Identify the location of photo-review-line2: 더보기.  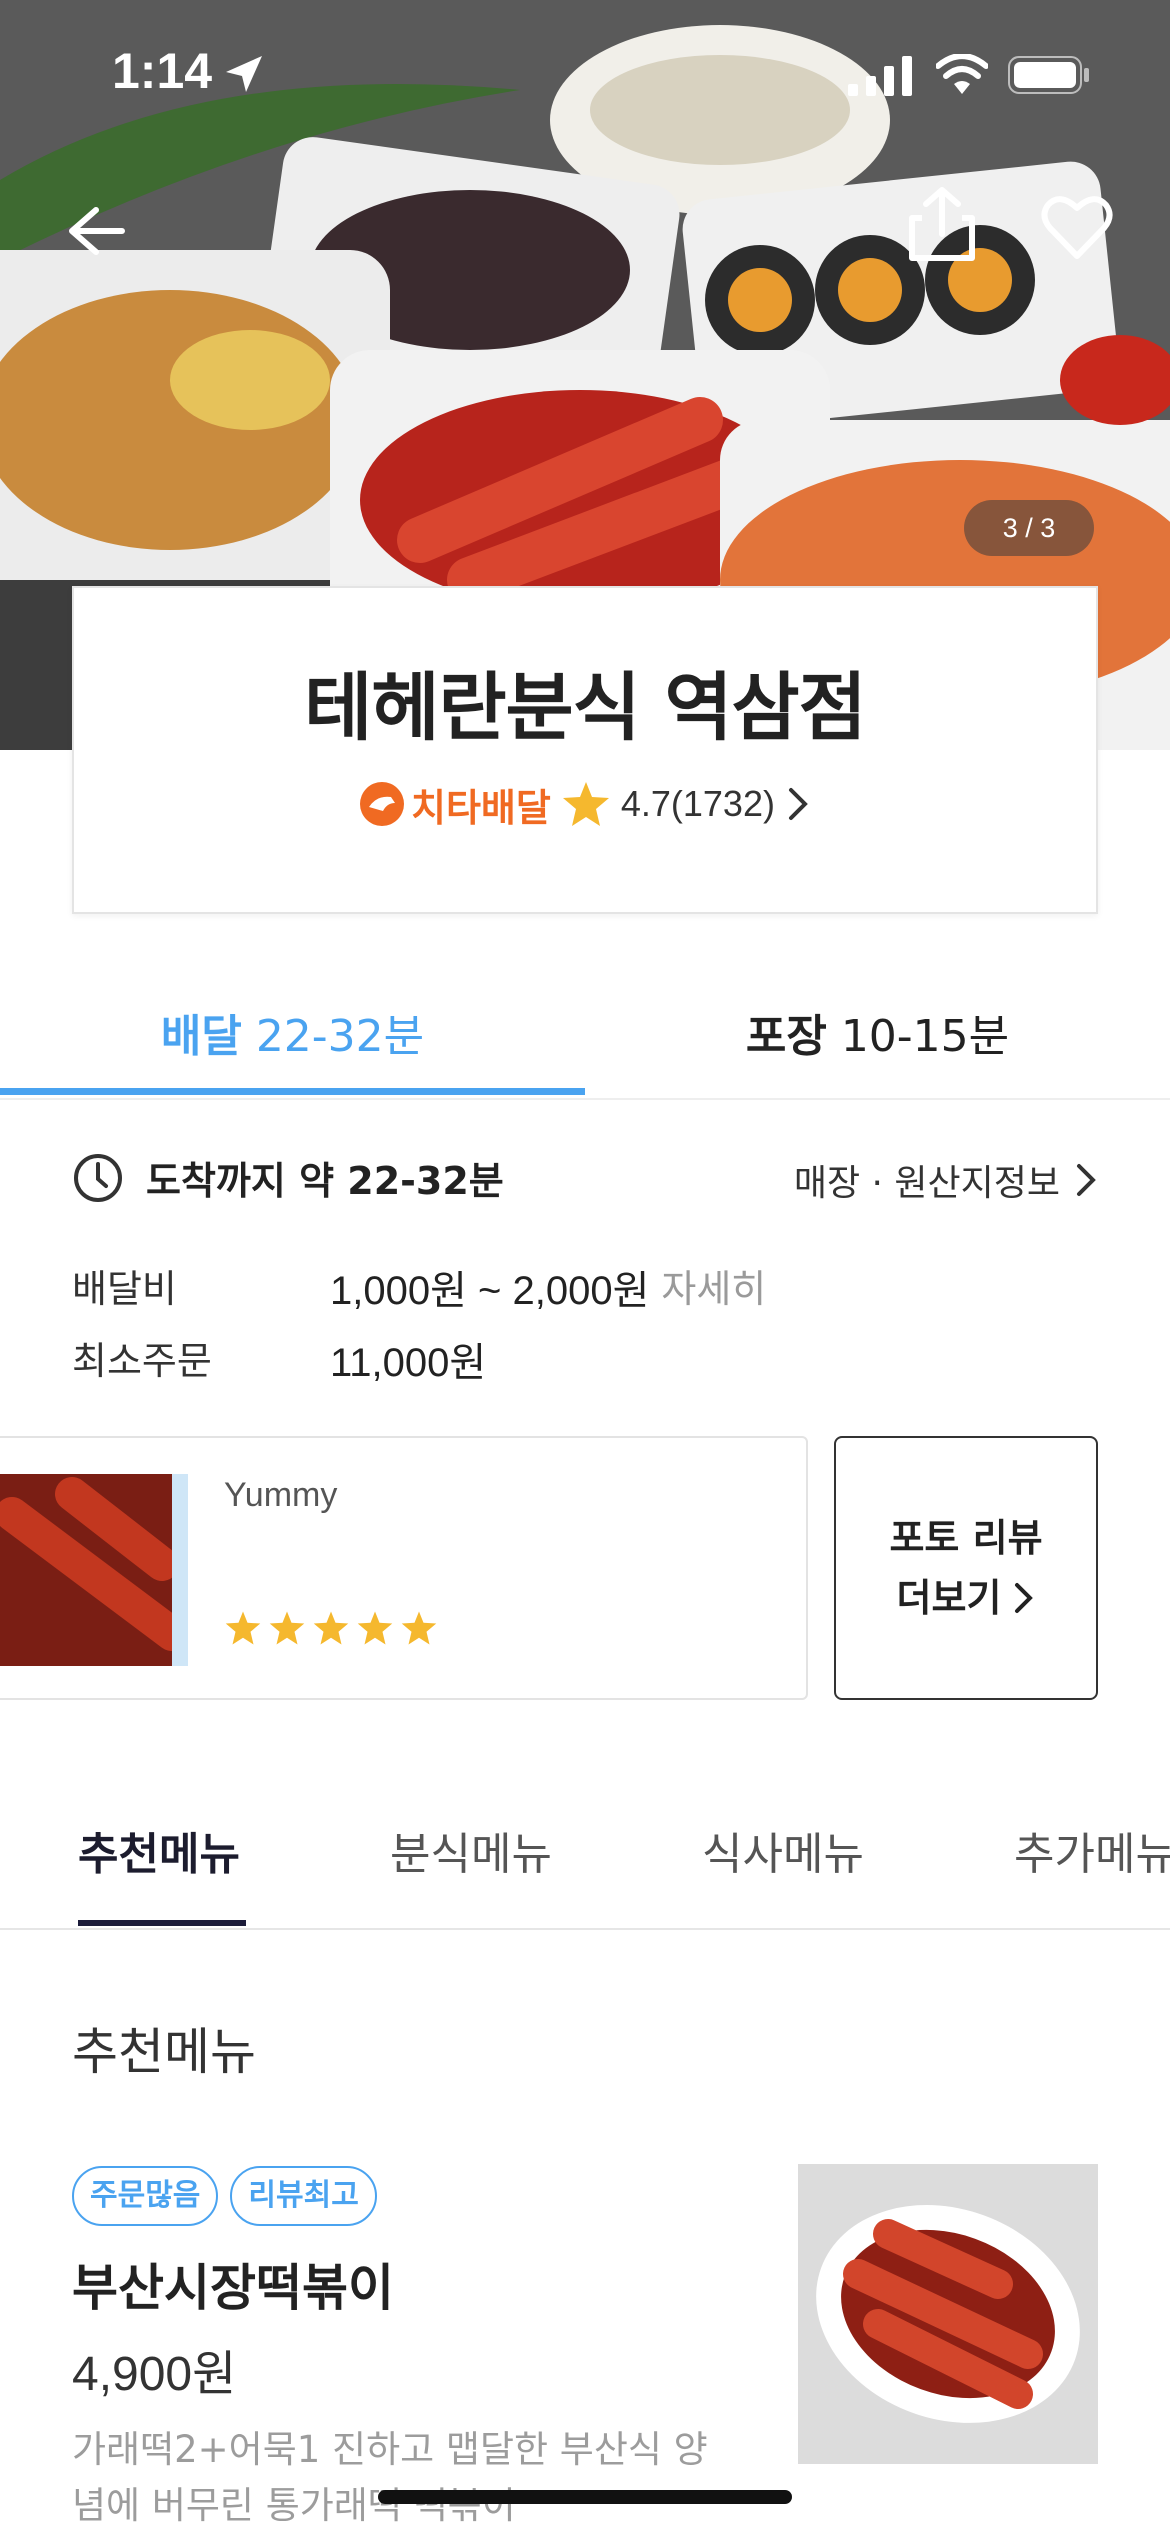
(966, 1598).